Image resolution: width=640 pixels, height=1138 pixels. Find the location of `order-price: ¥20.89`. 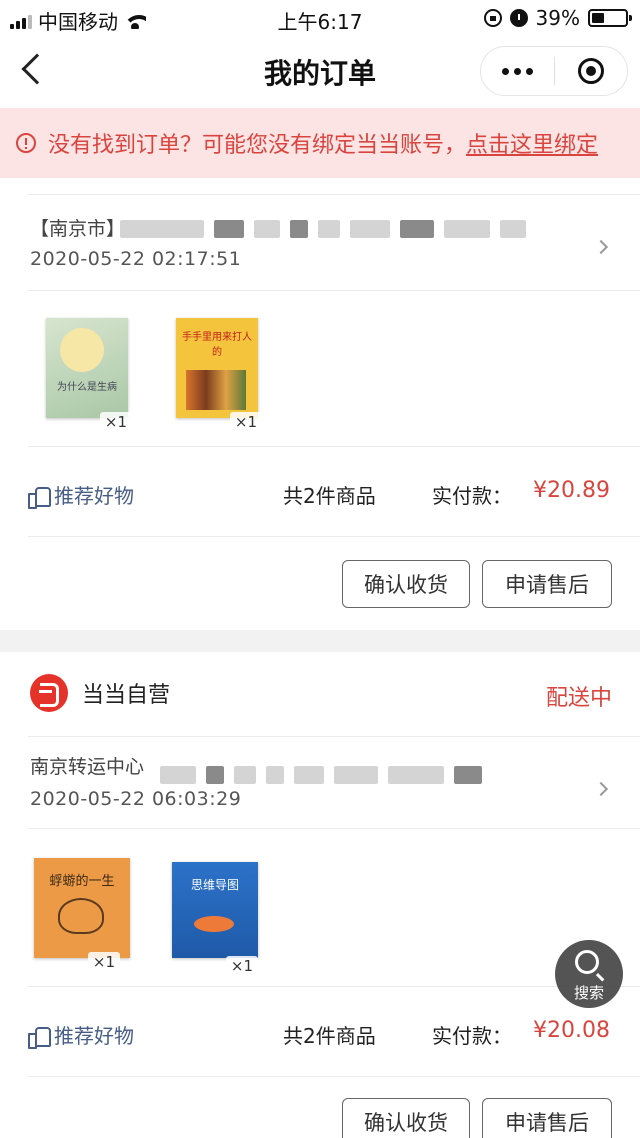

order-price: ¥20.89 is located at coordinates (571, 490).